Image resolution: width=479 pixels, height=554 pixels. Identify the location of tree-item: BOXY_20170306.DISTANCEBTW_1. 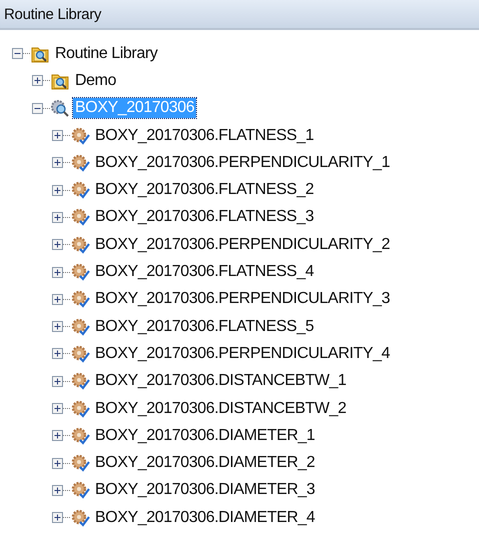
(220, 381).